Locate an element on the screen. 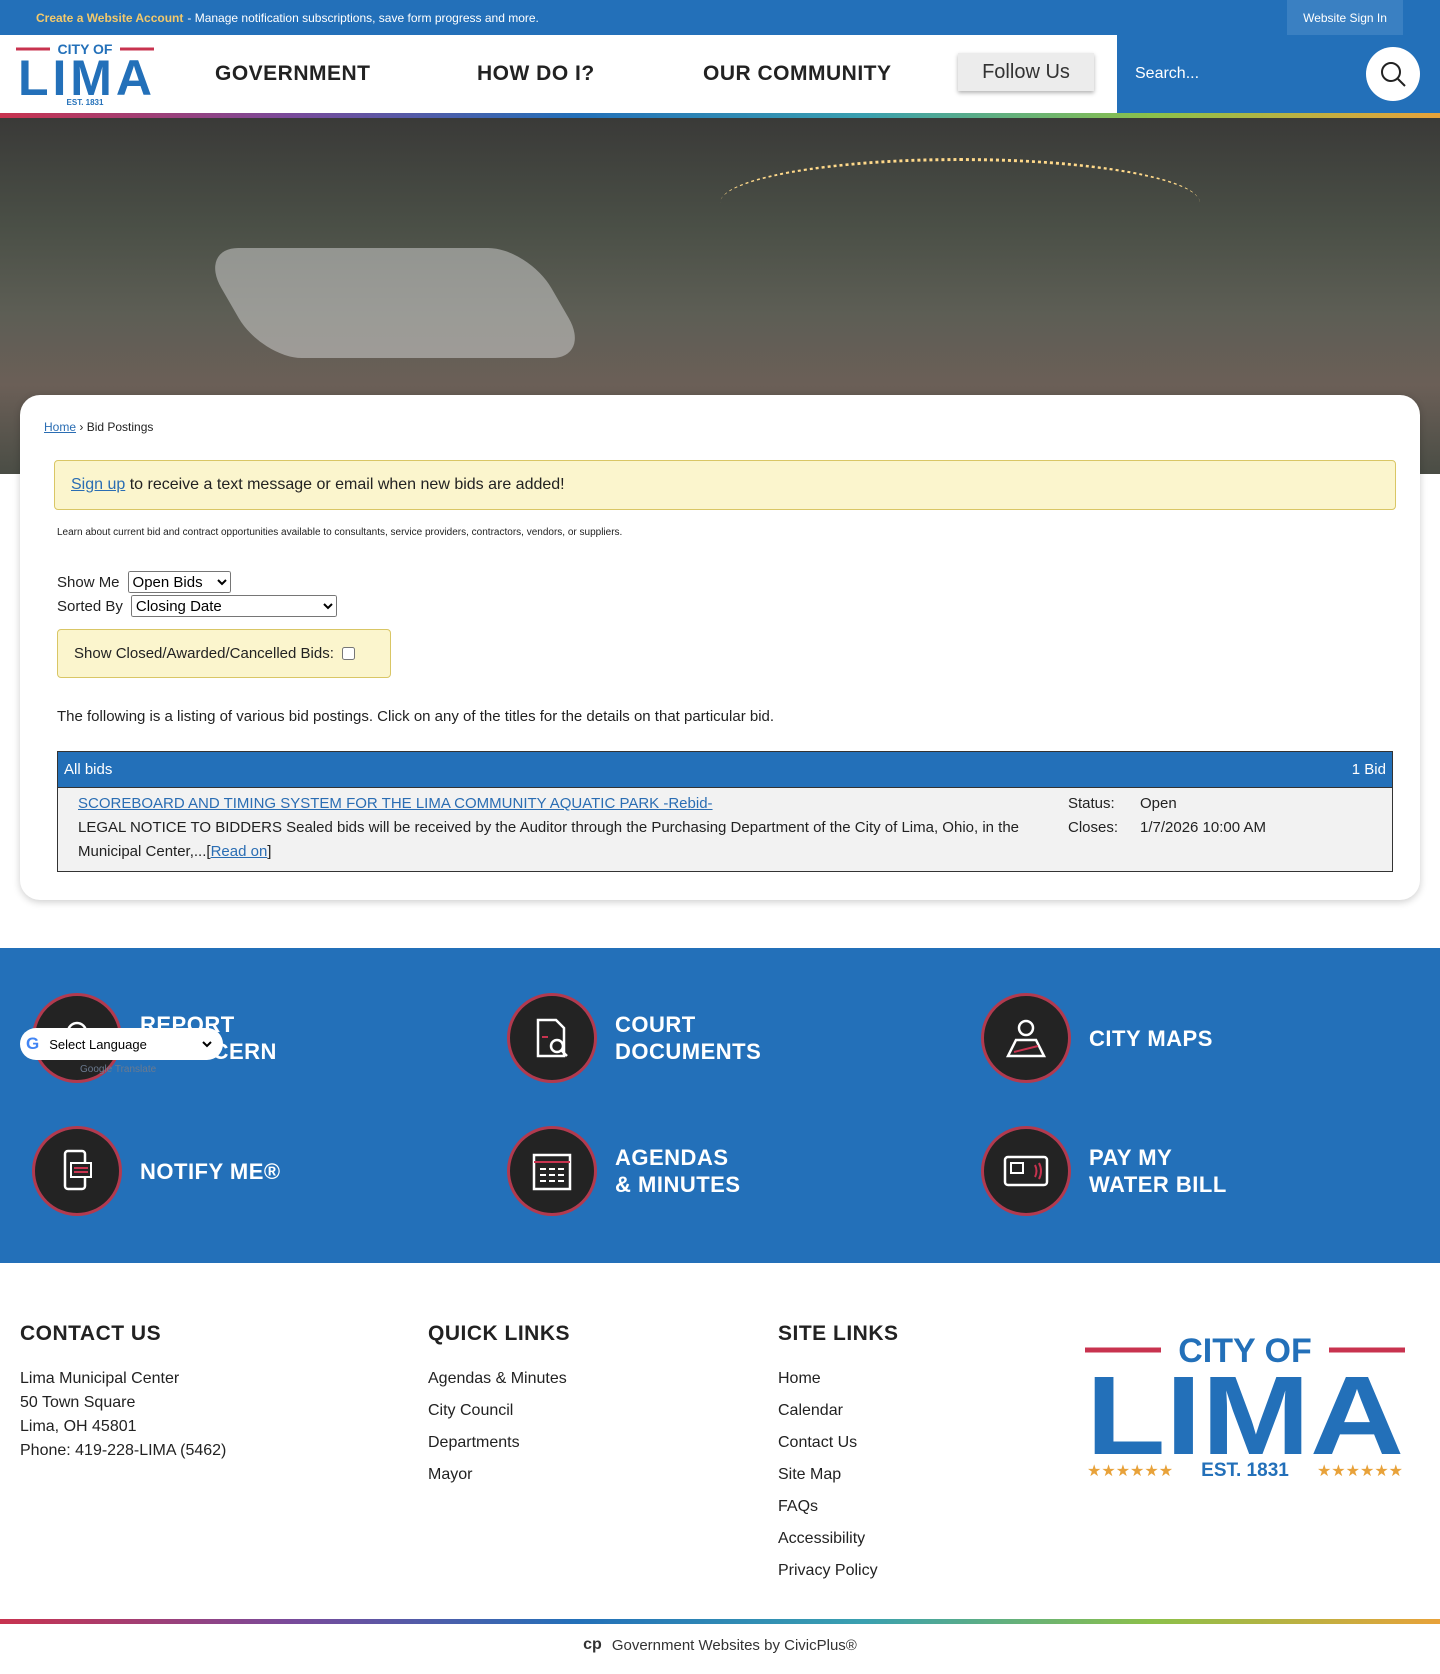  show-closed-checkbox is located at coordinates (348, 653).